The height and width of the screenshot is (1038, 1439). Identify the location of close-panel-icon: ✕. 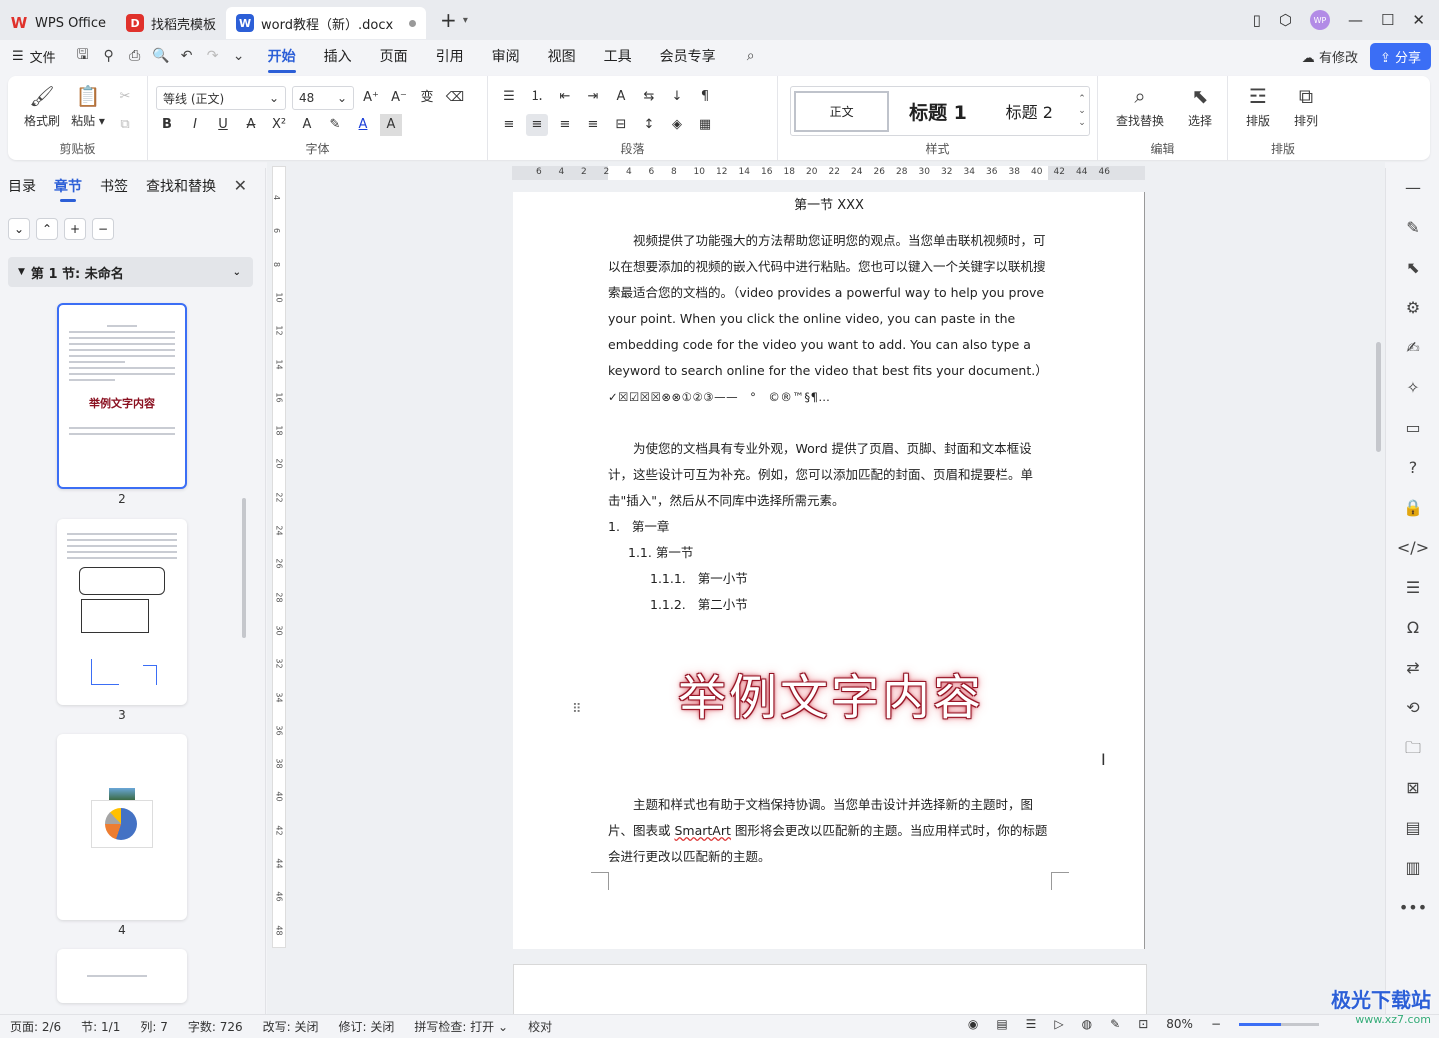
(240, 185).